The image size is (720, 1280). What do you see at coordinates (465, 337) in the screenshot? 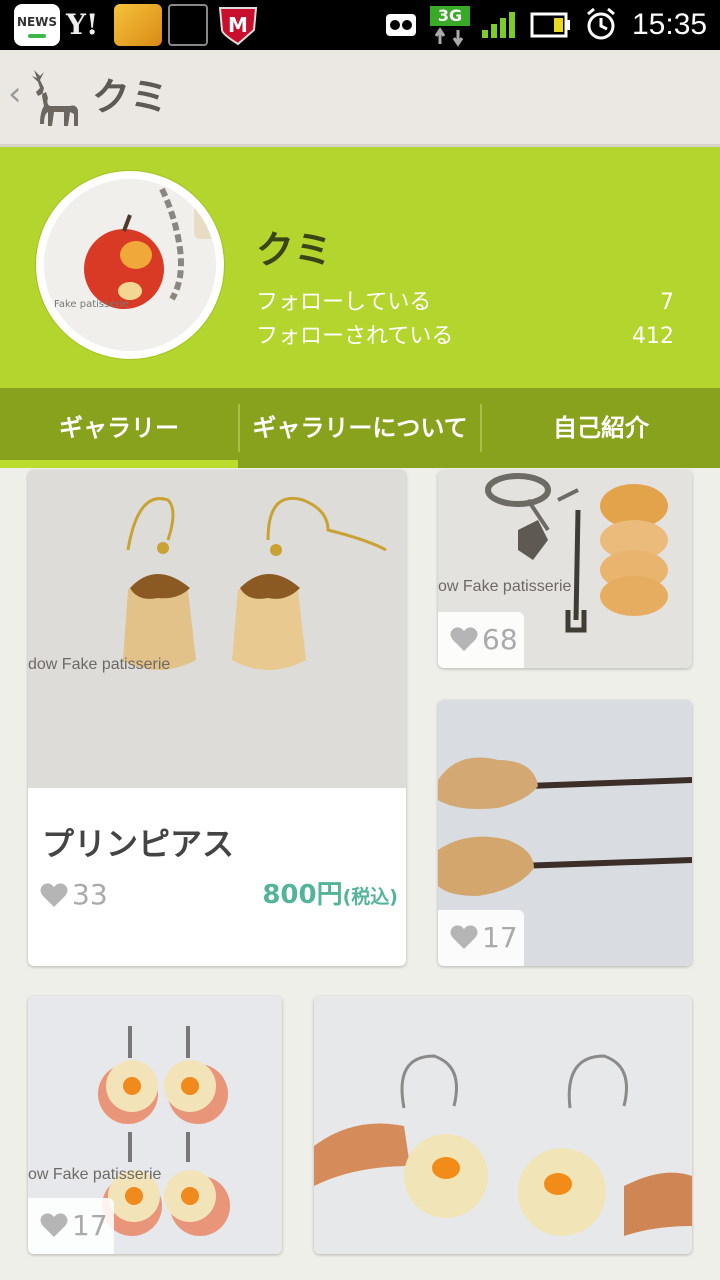
I see `followers-row: フォローされている 412` at bounding box center [465, 337].